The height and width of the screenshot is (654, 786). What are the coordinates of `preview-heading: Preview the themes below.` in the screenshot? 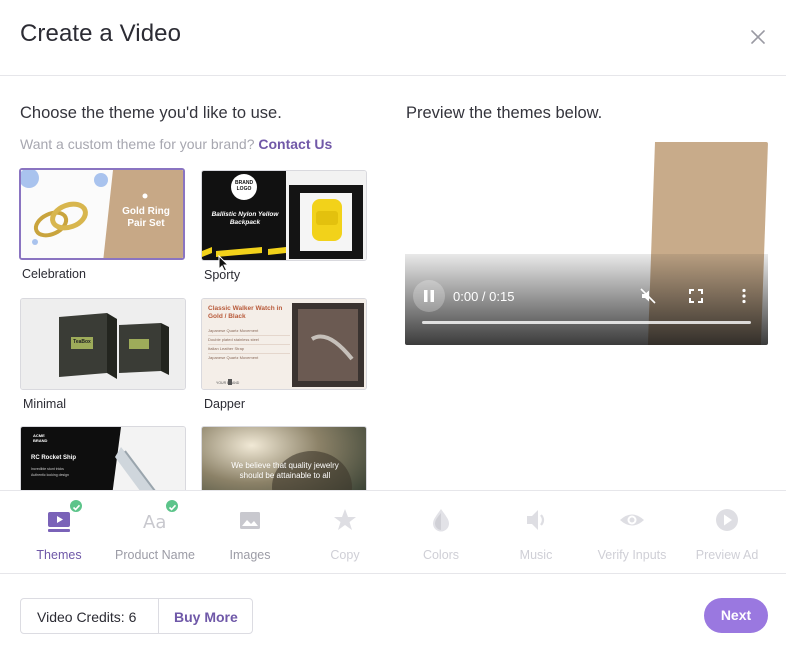 It's located at (504, 113).